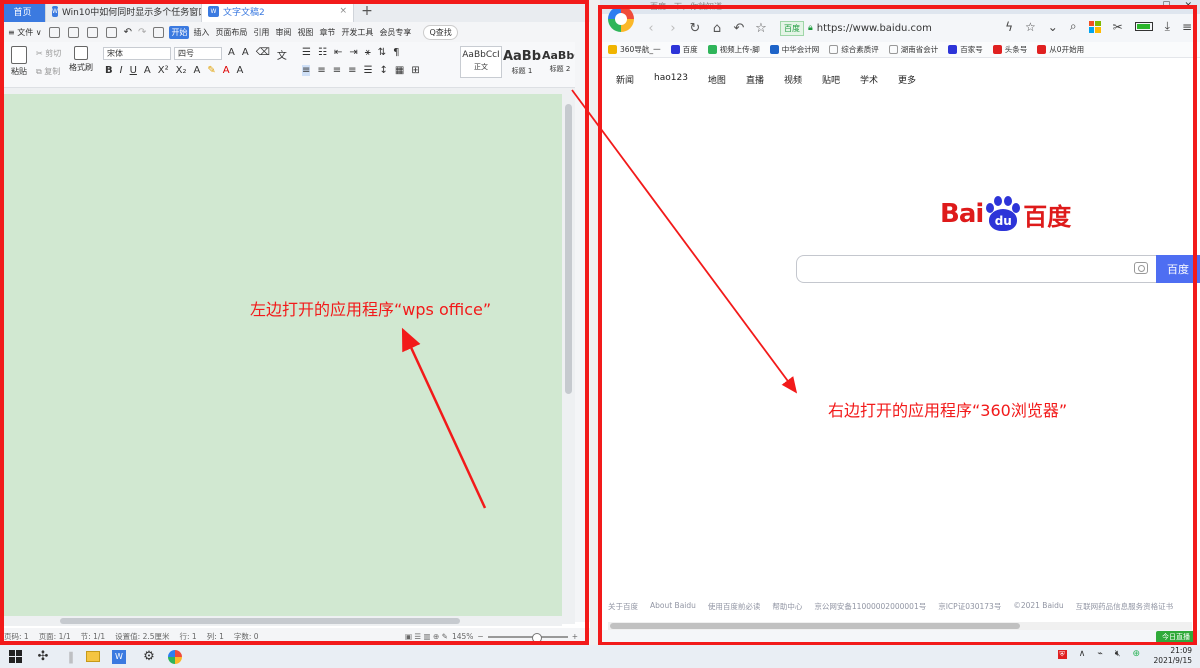 This screenshot has height=668, width=1200. Describe the element at coordinates (1136, 654) in the screenshot. I see `ime-icon: ⊕` at that location.